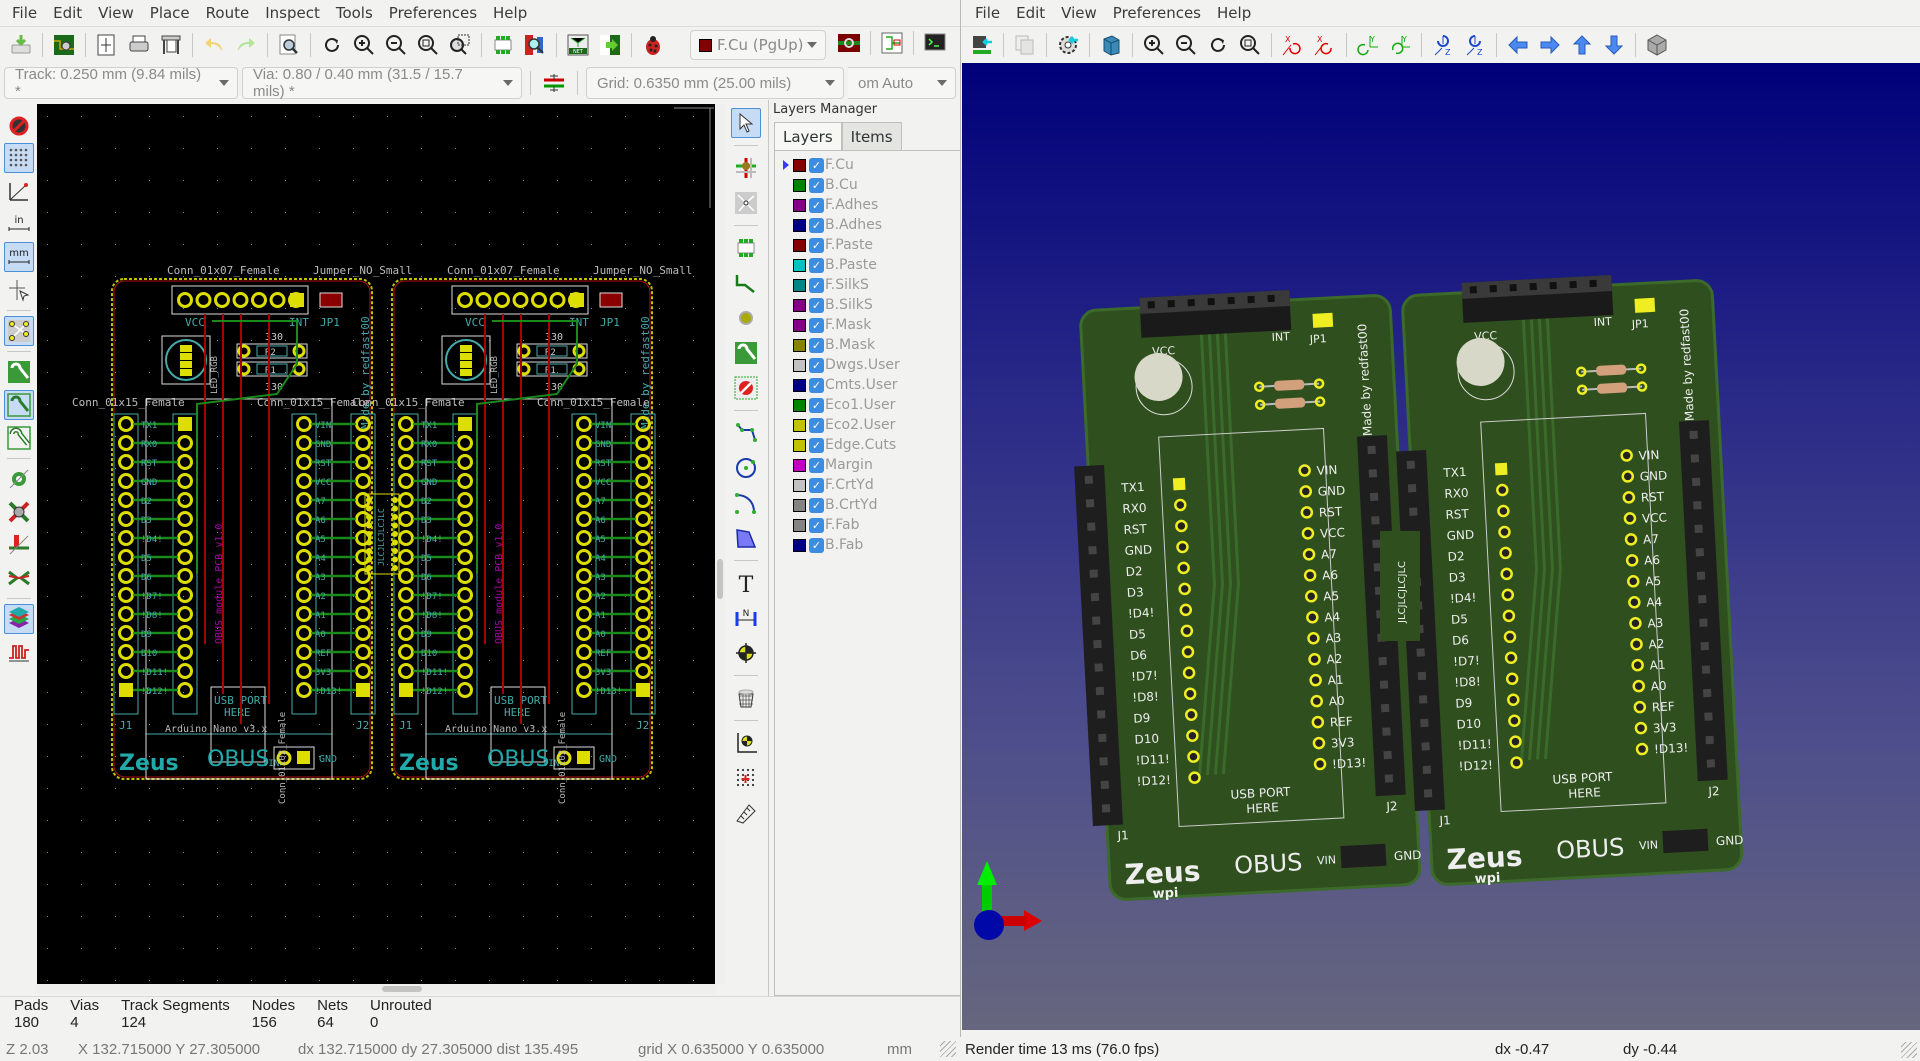 This screenshot has height=1061, width=1920. What do you see at coordinates (19, 545) in the screenshot?
I see `track-sketch-icon` at bounding box center [19, 545].